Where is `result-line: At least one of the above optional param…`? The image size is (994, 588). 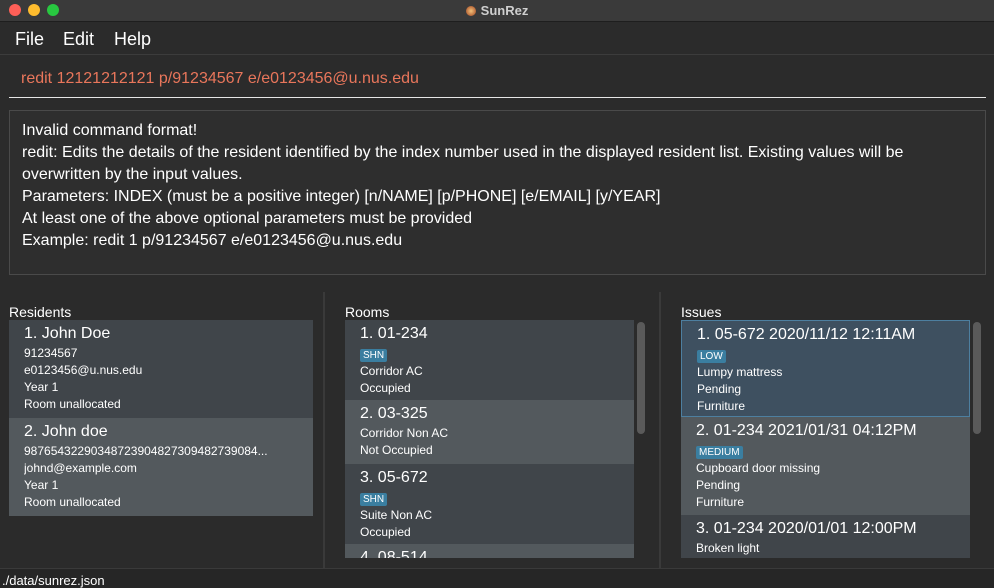 result-line: At least one of the above optional param… is located at coordinates (247, 218).